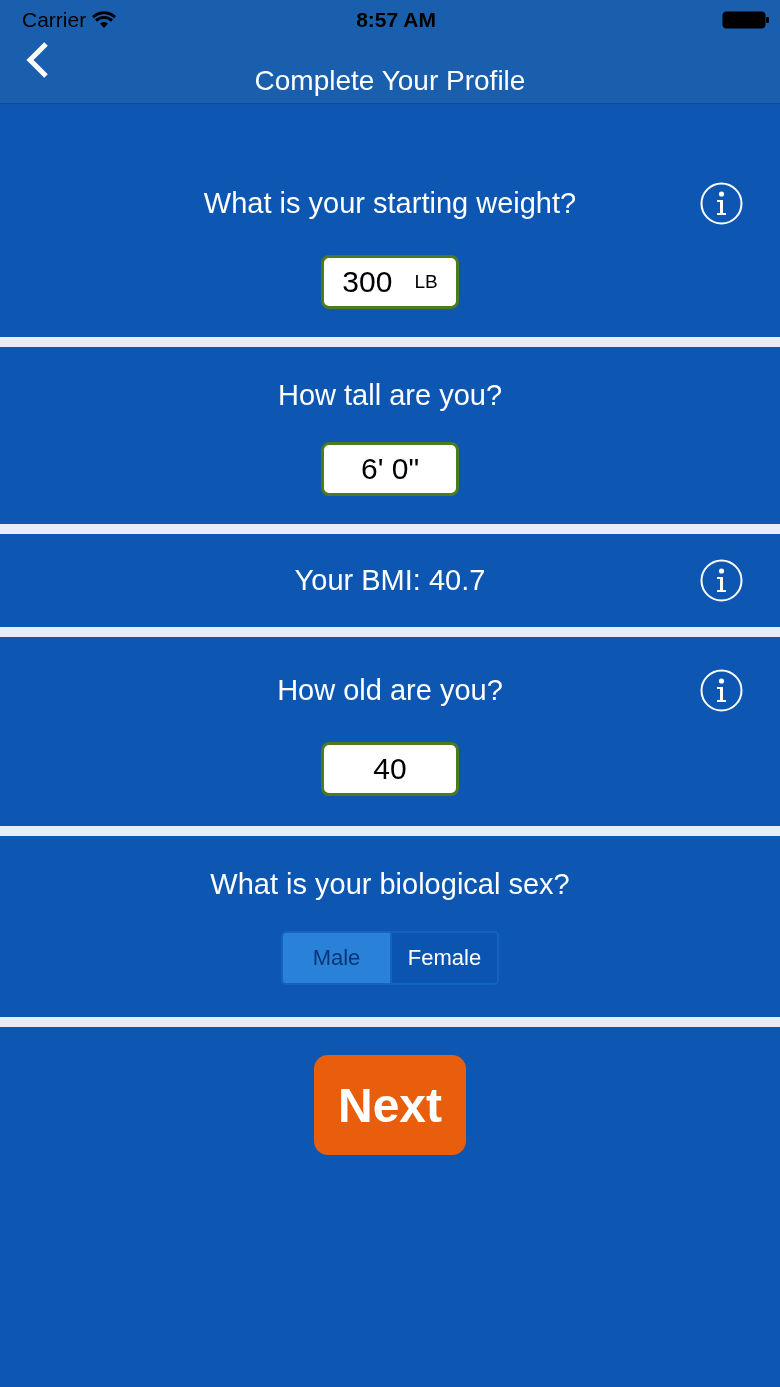 The image size is (780, 1387). What do you see at coordinates (390, 395) in the screenshot?
I see `question-label: How tall are you?` at bounding box center [390, 395].